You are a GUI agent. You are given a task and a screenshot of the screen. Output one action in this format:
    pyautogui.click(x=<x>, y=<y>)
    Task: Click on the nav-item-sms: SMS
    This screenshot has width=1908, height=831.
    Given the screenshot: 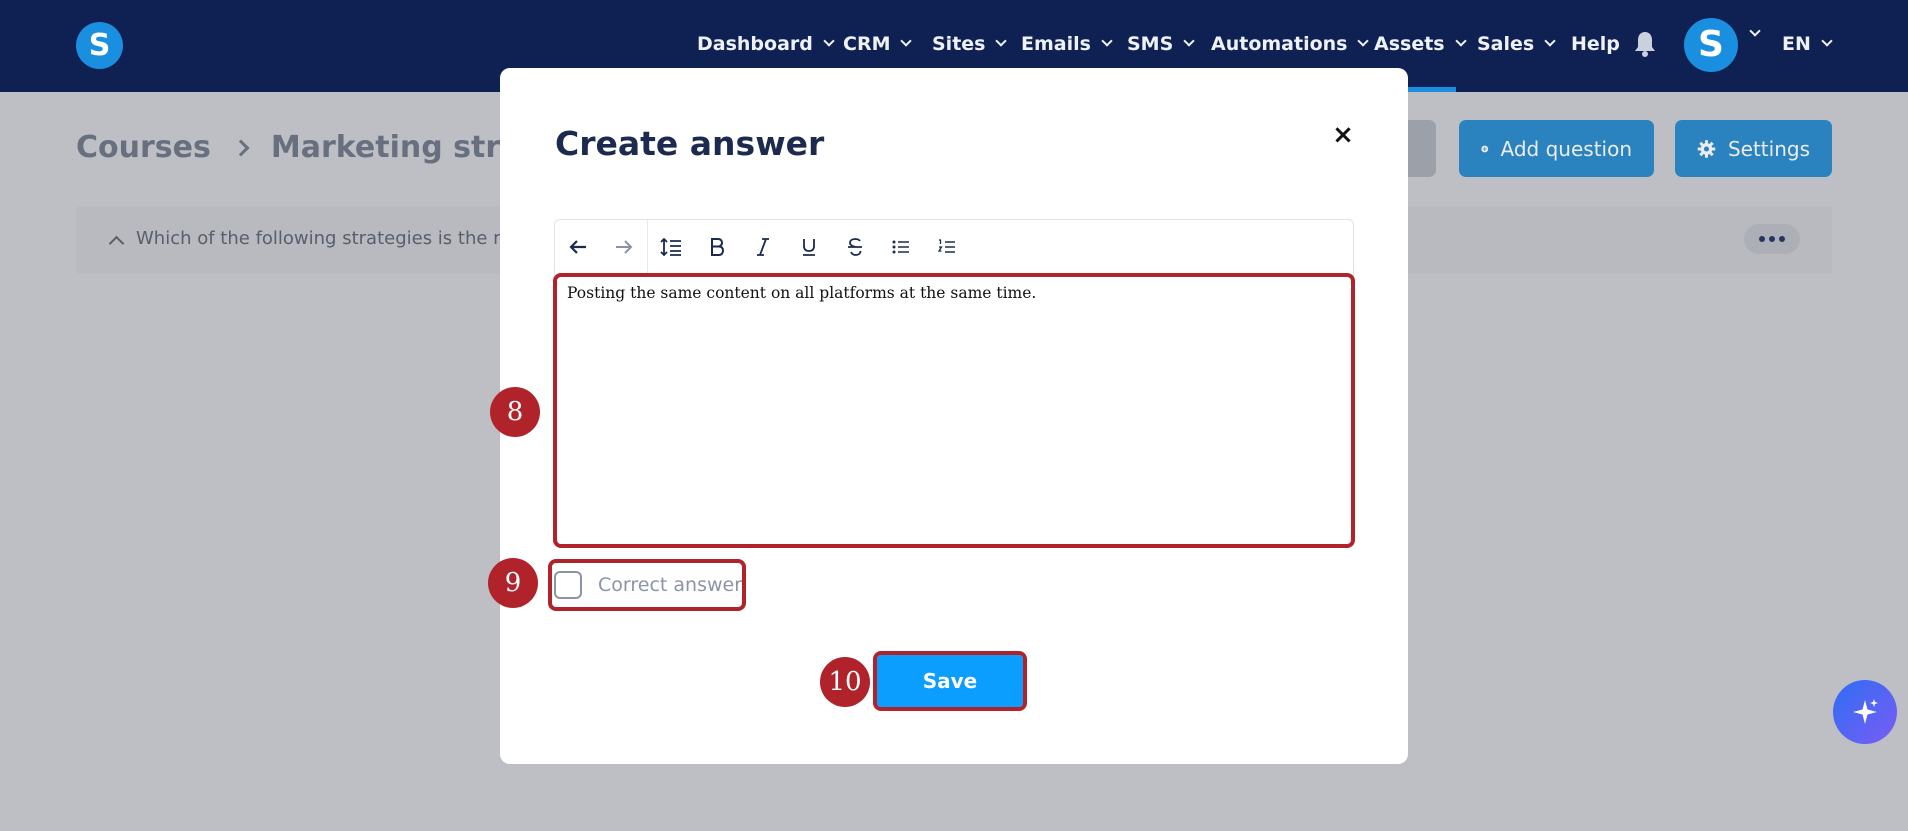 What is the action you would take?
    pyautogui.click(x=1161, y=44)
    